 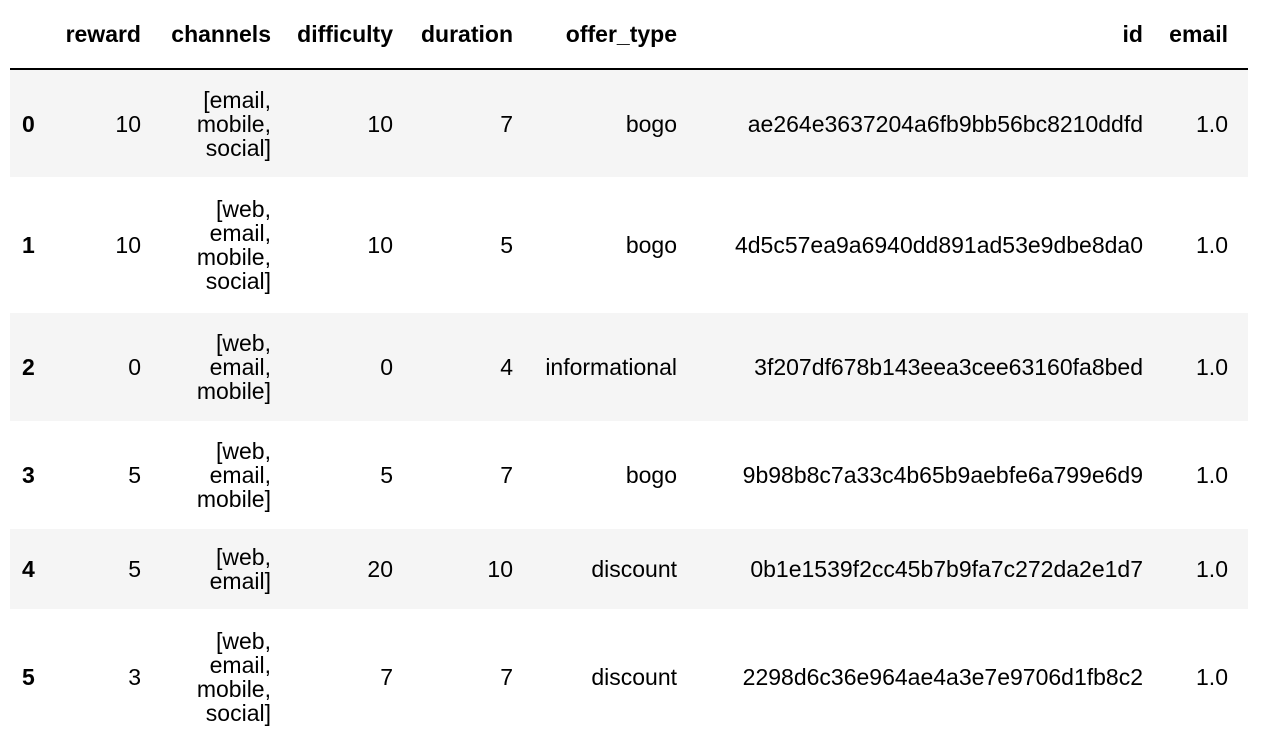 What do you see at coordinates (380, 569) in the screenshot?
I see `cell-difficulty: 20` at bounding box center [380, 569].